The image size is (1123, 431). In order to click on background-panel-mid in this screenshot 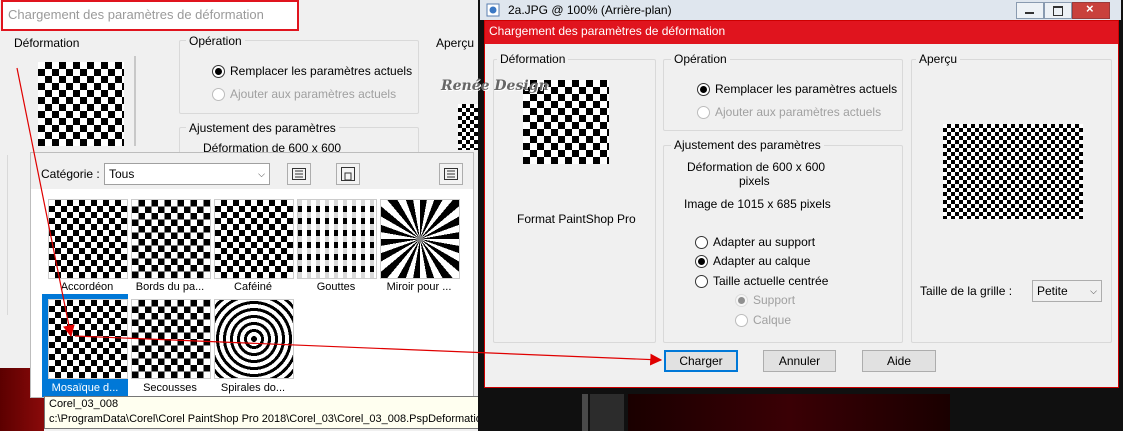, I will do `click(607, 412)`.